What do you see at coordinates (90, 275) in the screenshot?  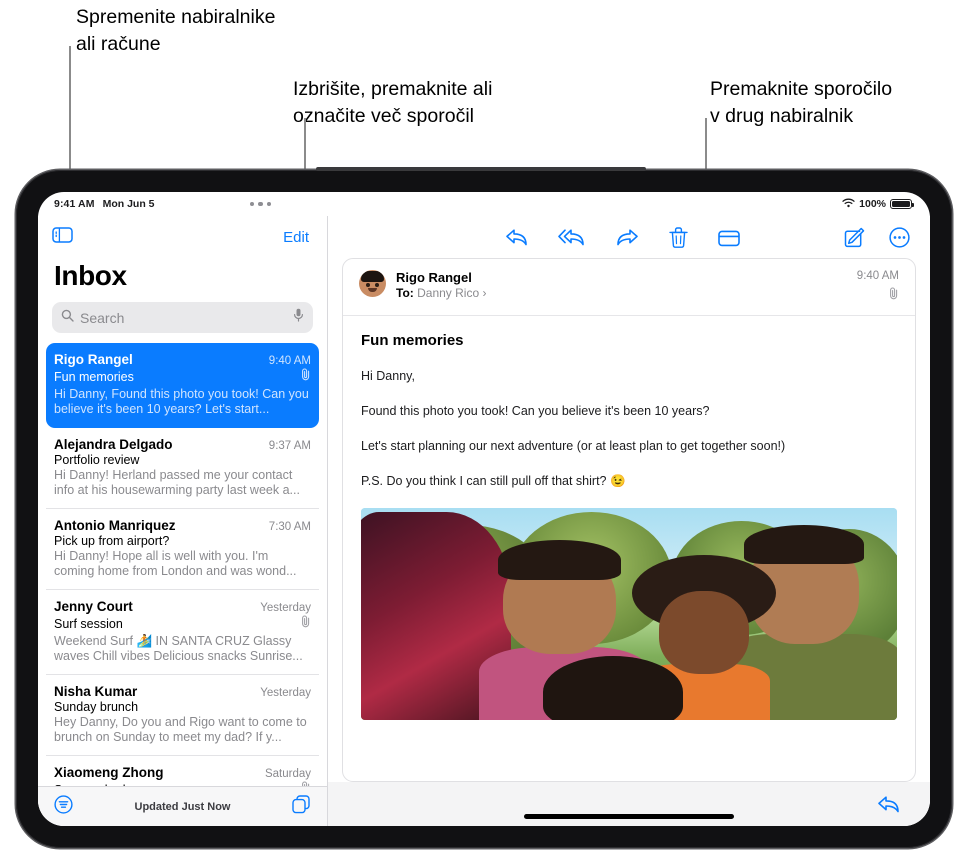 I see `page-title: Inbox` at bounding box center [90, 275].